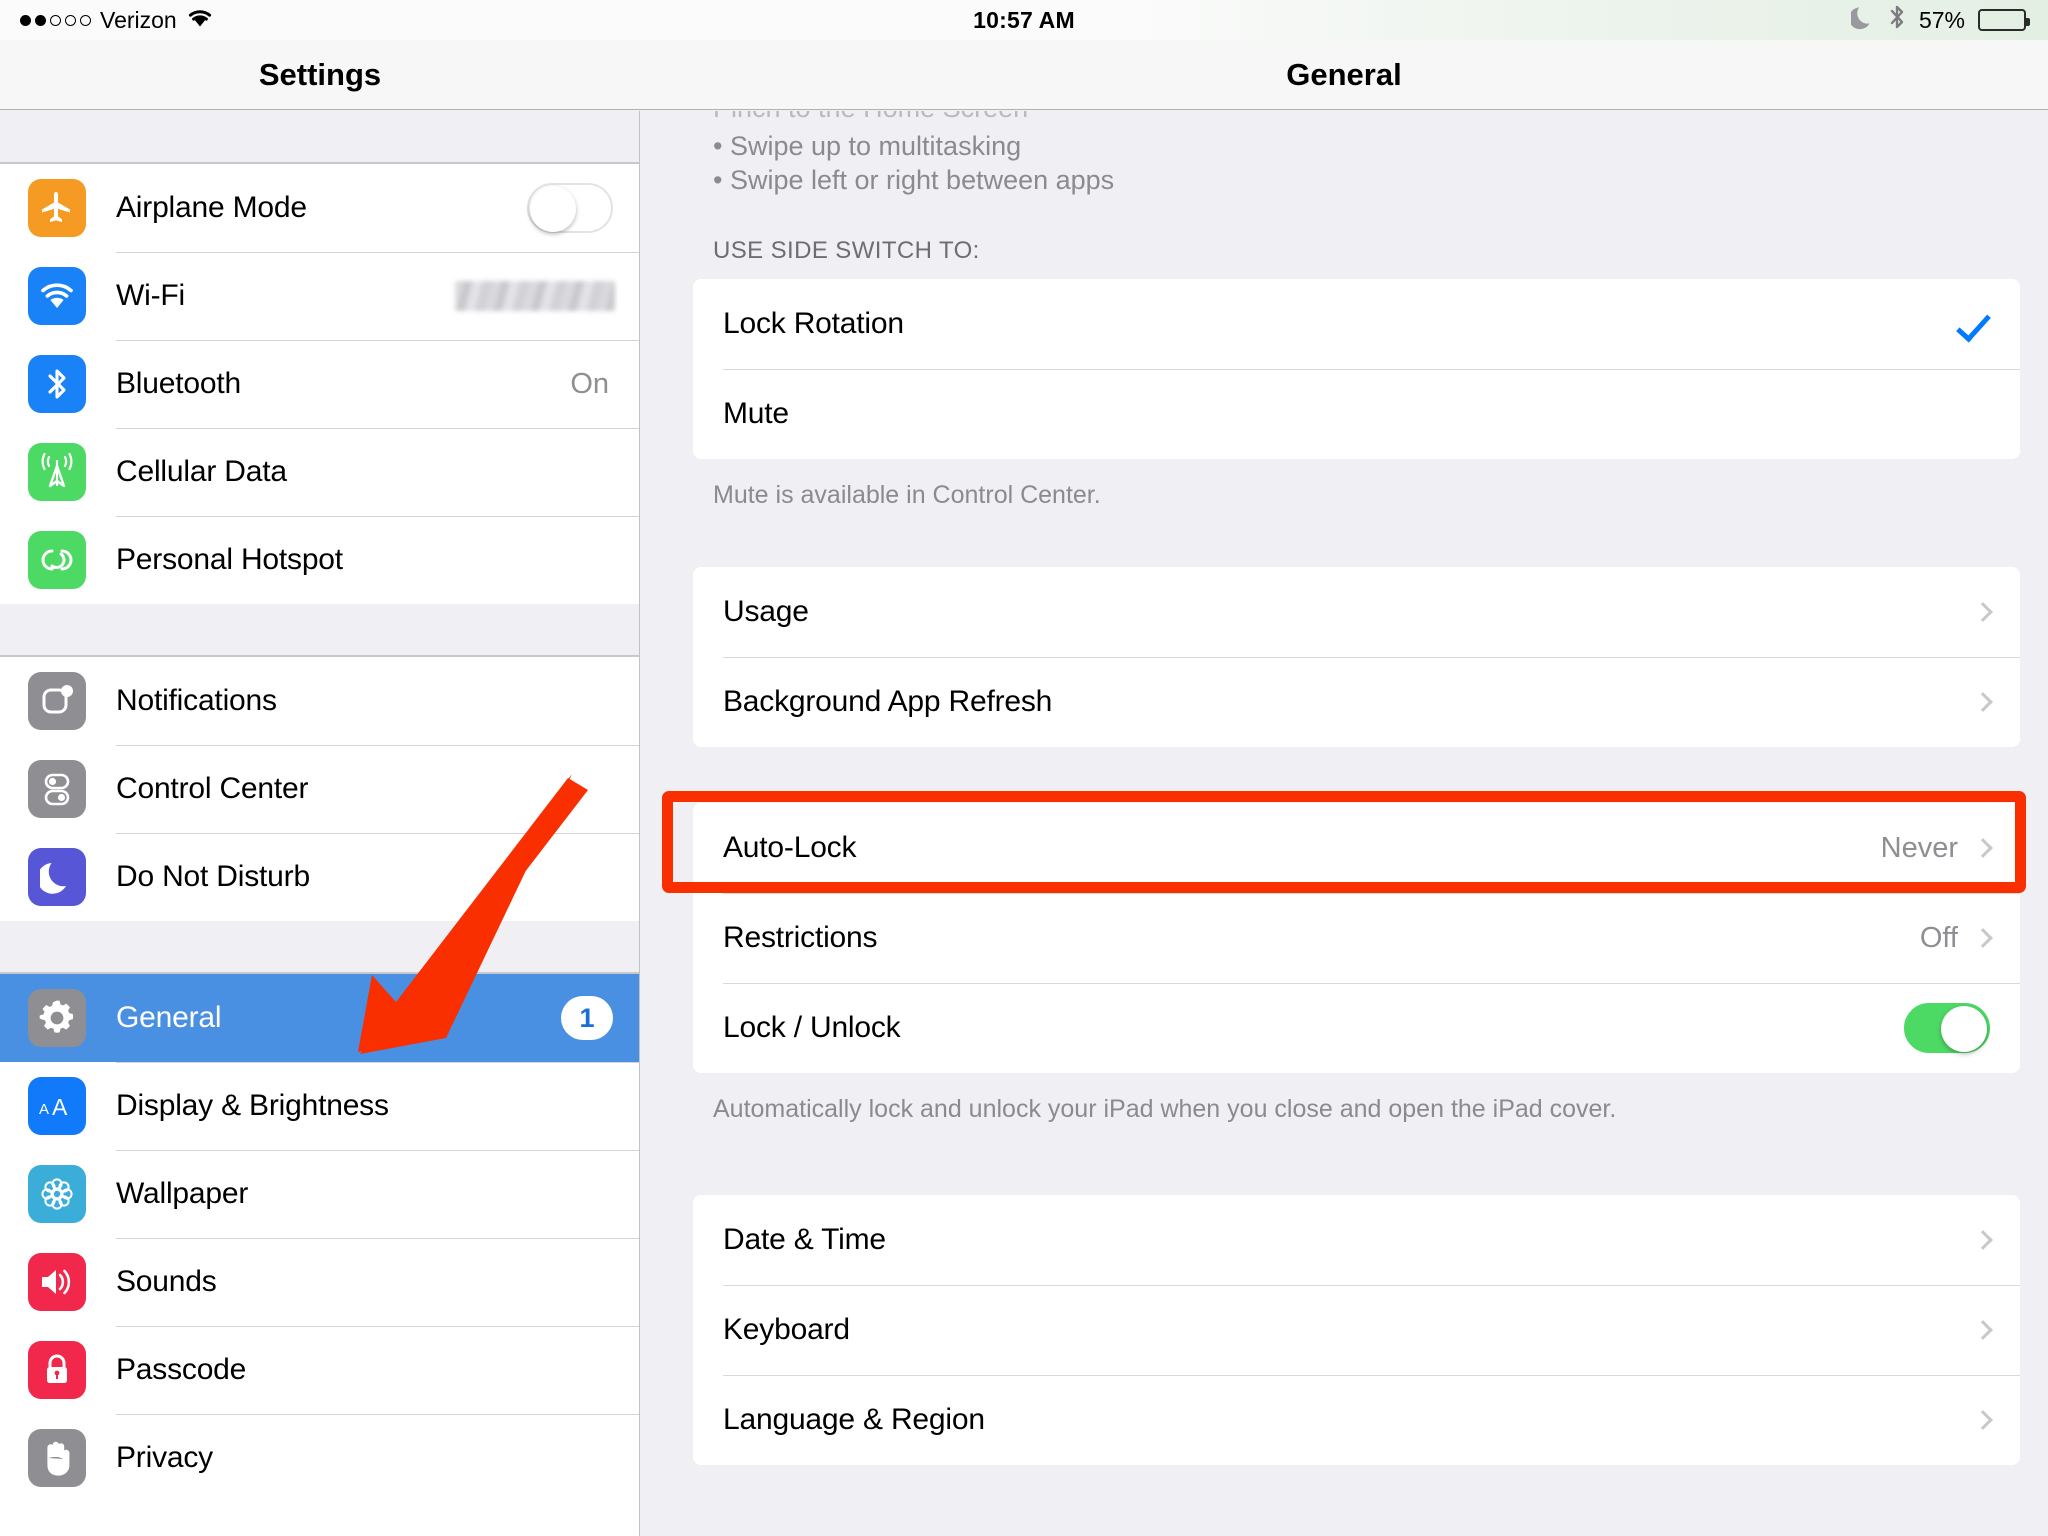 This screenshot has height=1536, width=2048. I want to click on page-title: General, so click(1344, 74).